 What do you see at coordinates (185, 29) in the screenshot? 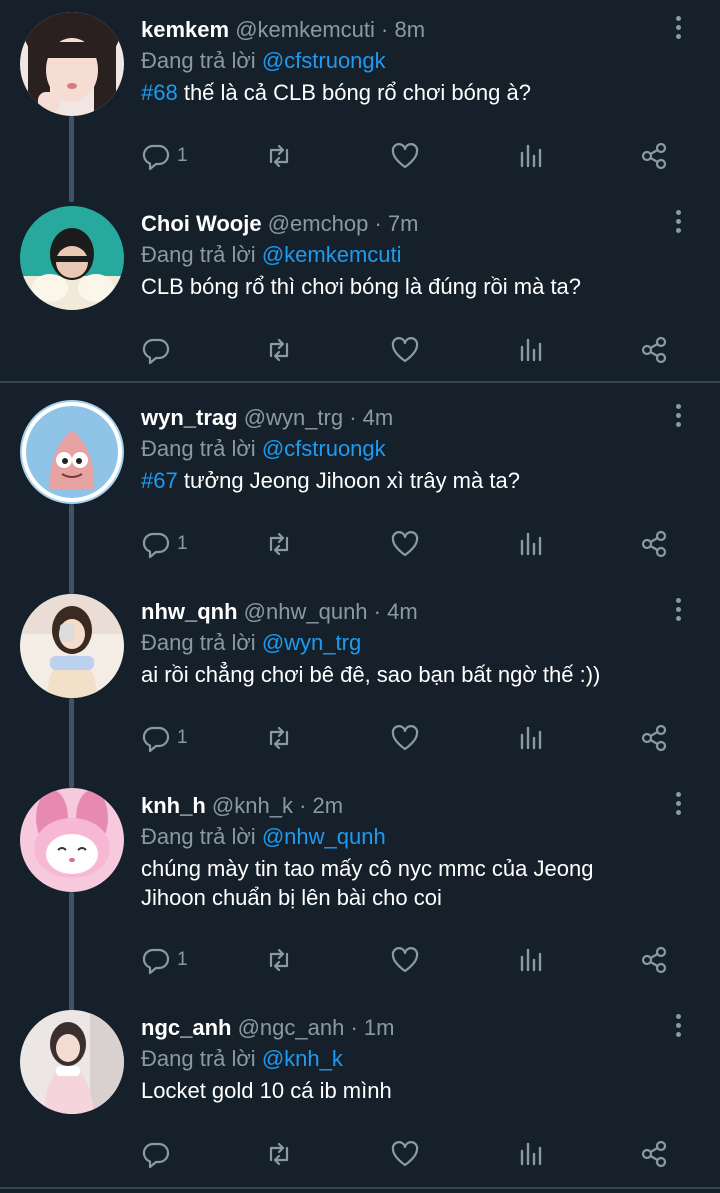
I see `display-name: kemkem` at bounding box center [185, 29].